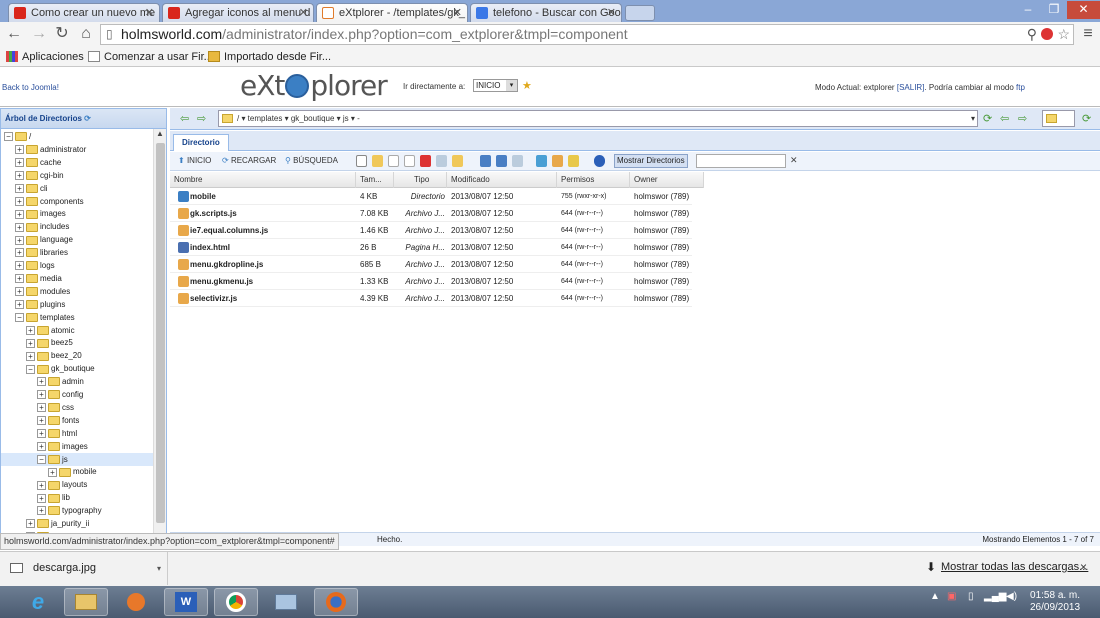 The width and height of the screenshot is (1100, 618). Describe the element at coordinates (1083, 567) in the screenshot. I see `close-shelf-icon: ×` at that location.